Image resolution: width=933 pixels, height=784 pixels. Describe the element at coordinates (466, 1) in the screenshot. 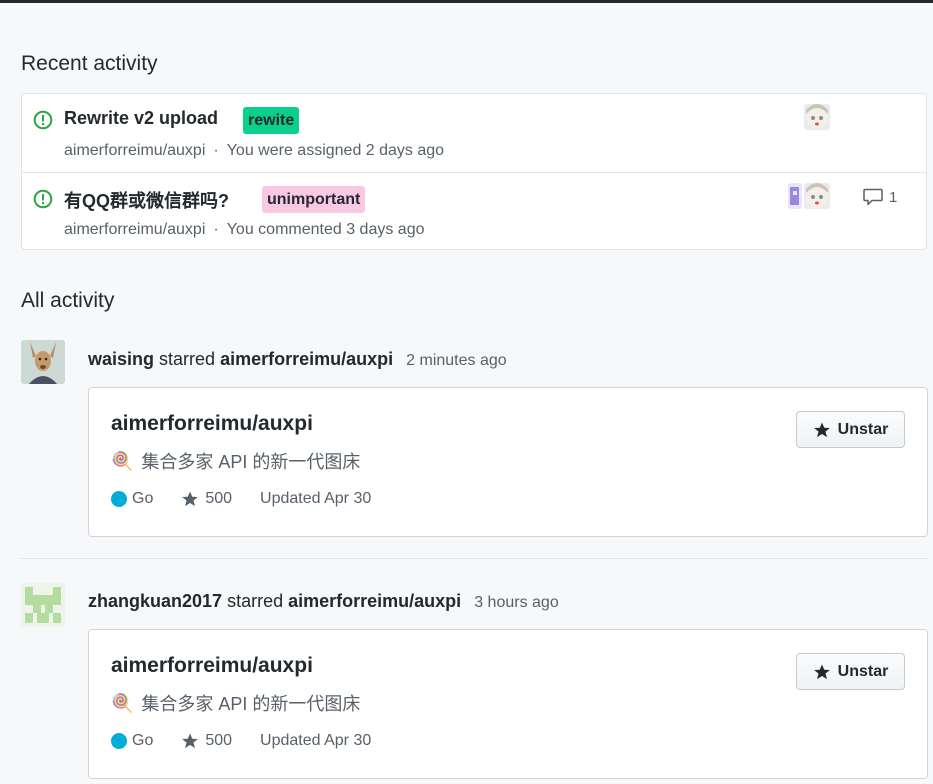

I see `top-bar` at that location.